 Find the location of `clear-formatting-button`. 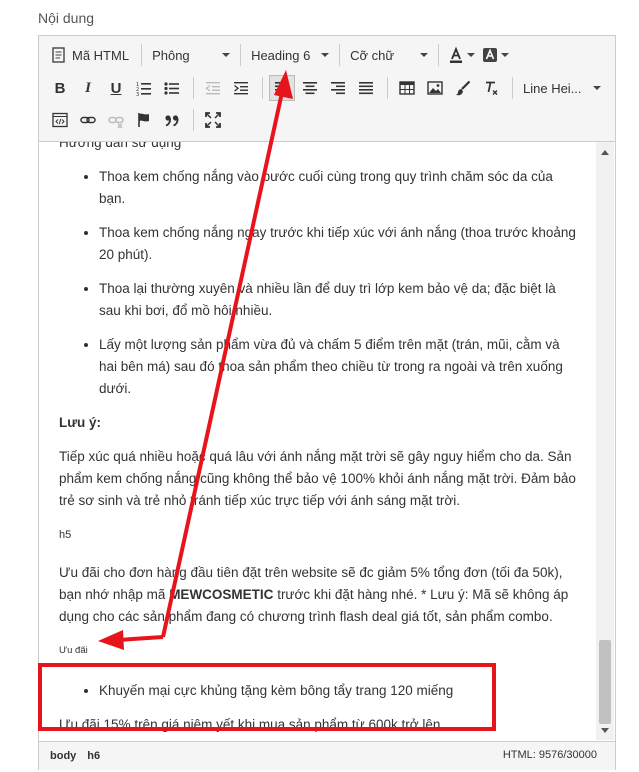

clear-formatting-button is located at coordinates (491, 88).